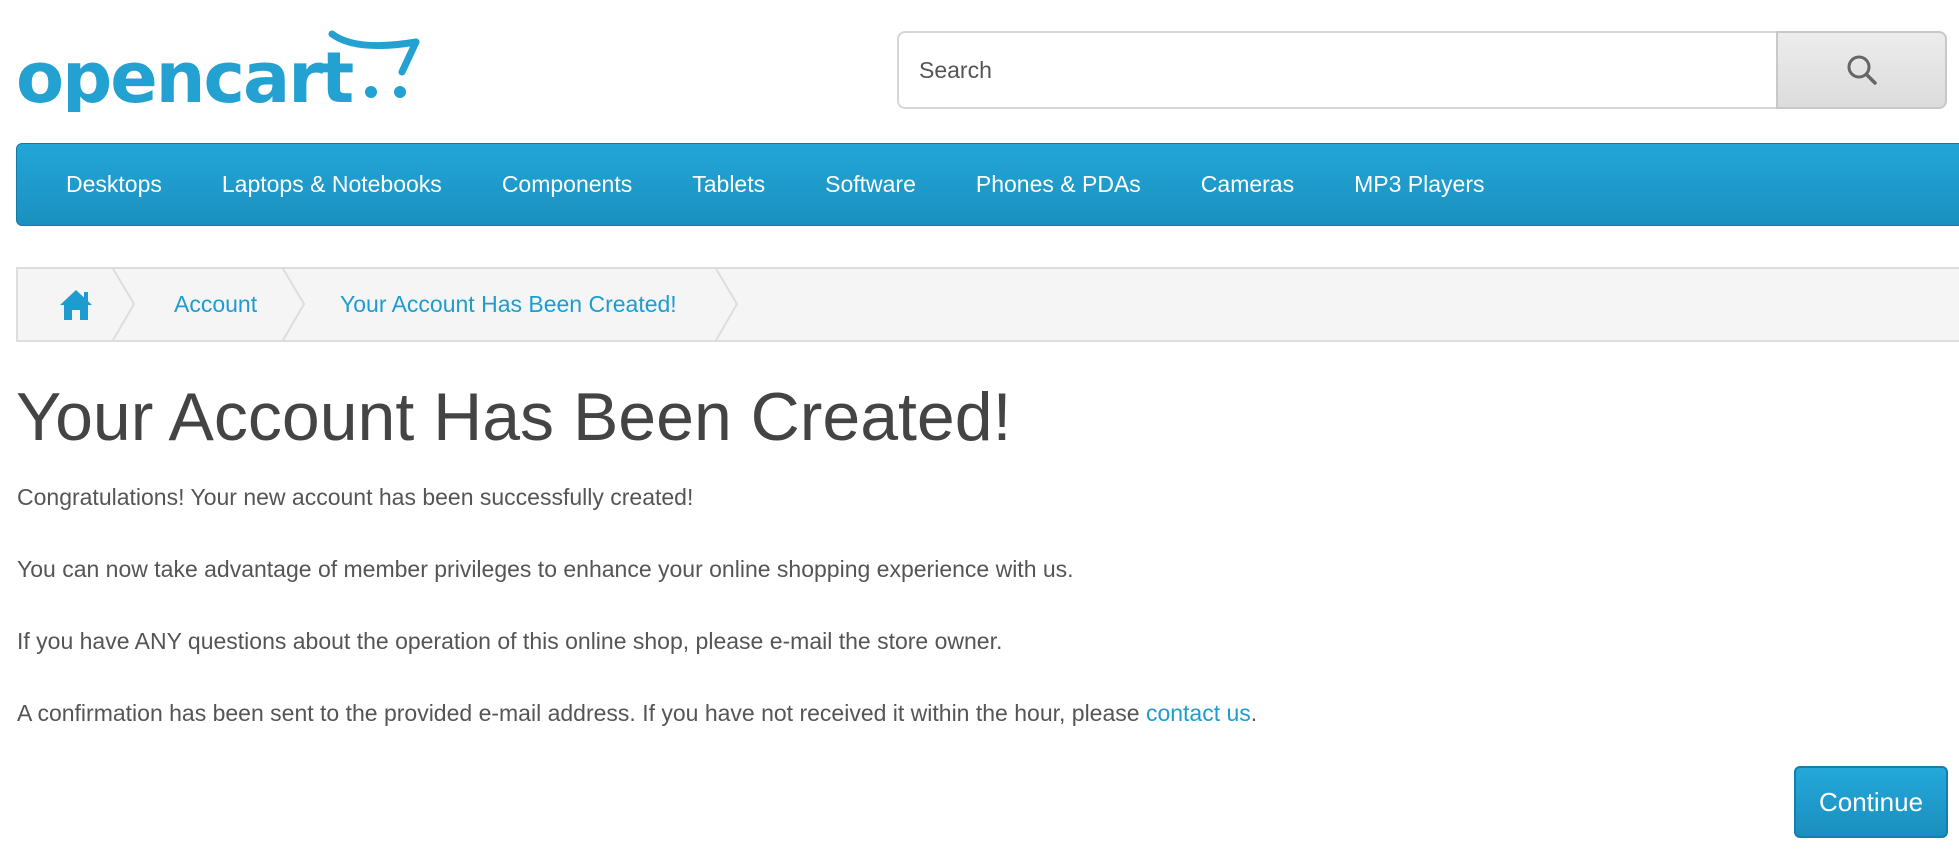  Describe the element at coordinates (184, 74) in the screenshot. I see `logo-text: opencart` at that location.